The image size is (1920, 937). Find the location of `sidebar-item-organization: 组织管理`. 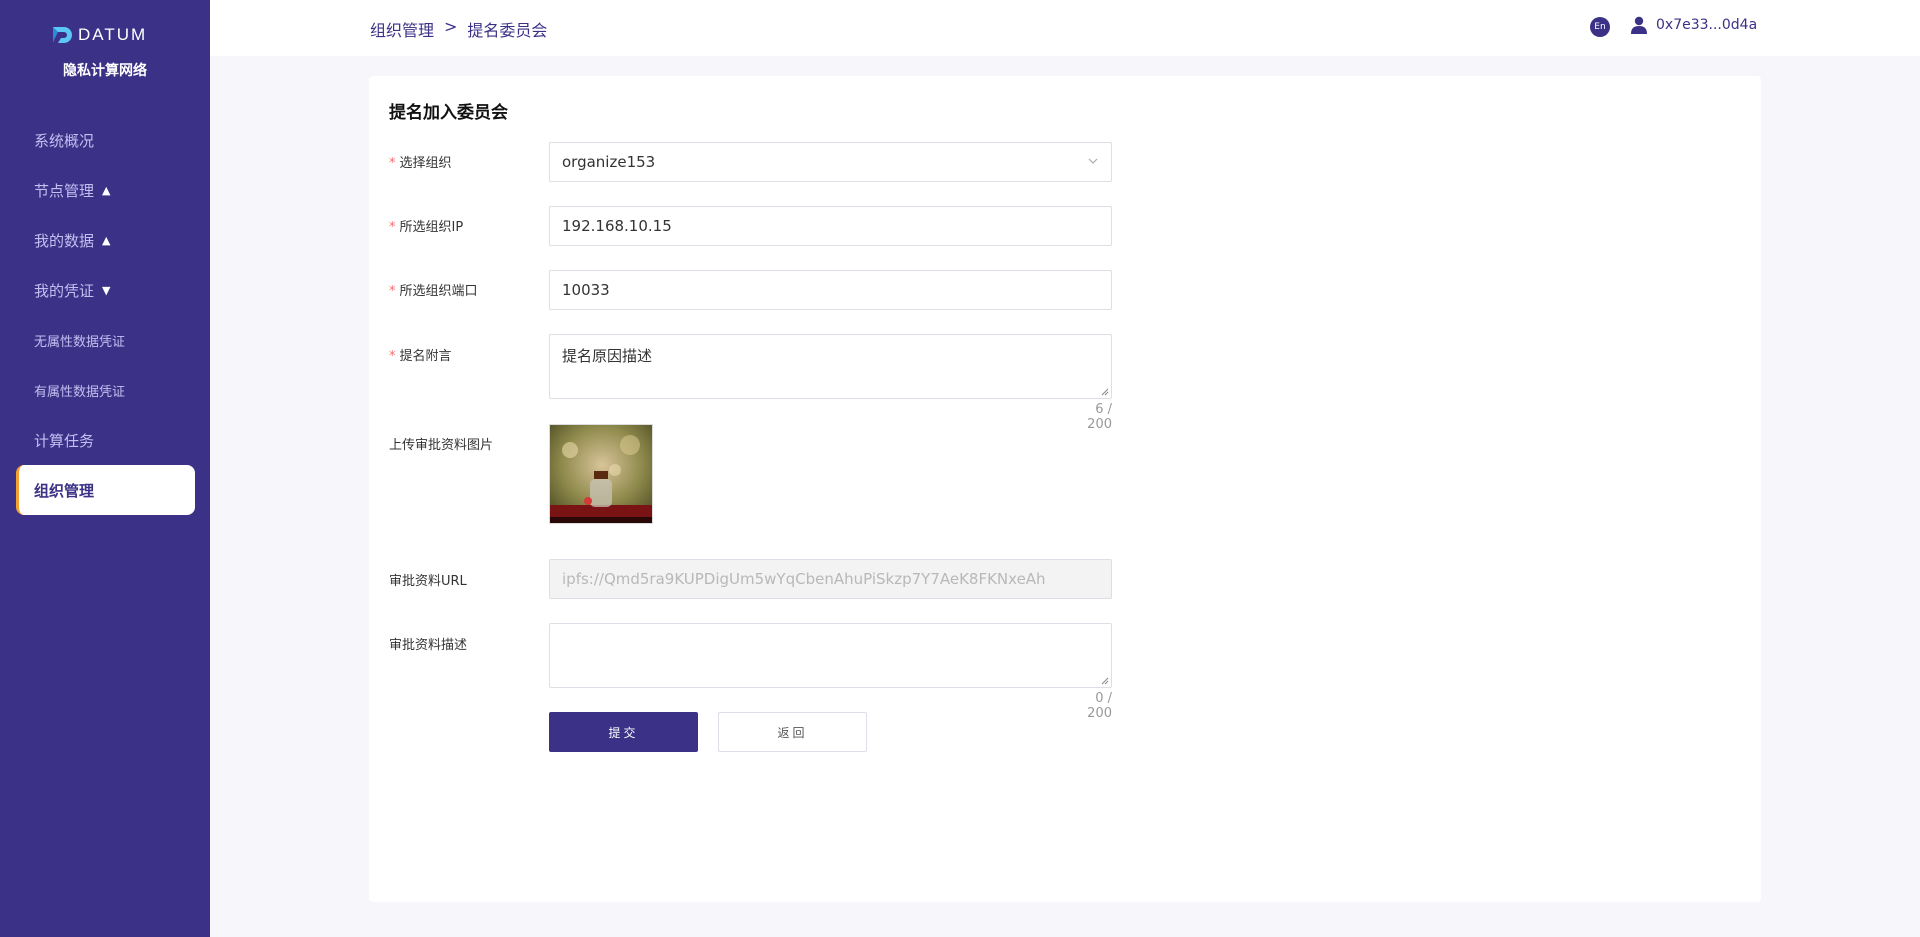

sidebar-item-organization: 组织管理 is located at coordinates (105, 490).